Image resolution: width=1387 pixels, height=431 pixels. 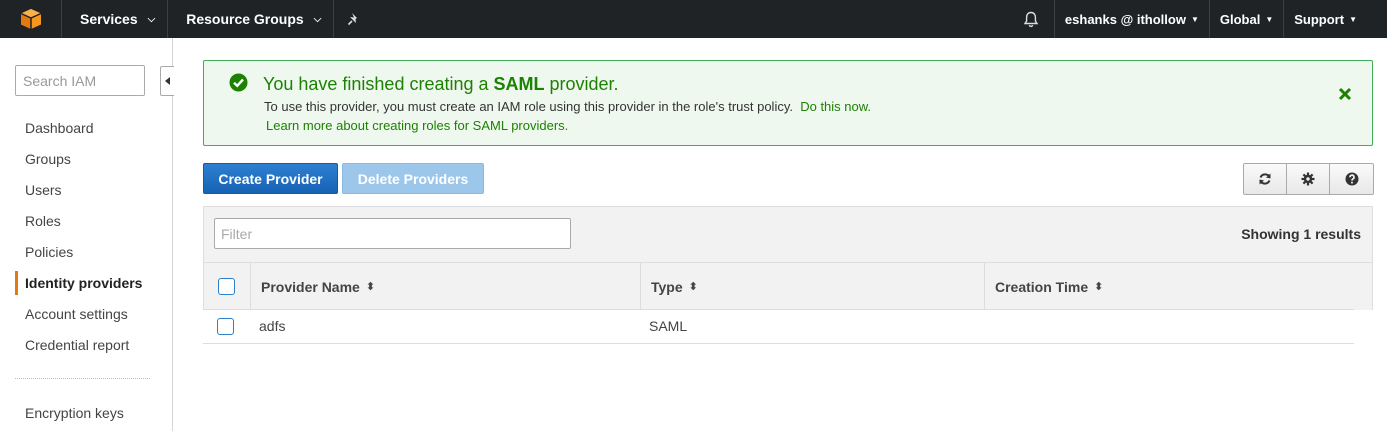 I want to click on active-indicator, so click(x=16, y=283).